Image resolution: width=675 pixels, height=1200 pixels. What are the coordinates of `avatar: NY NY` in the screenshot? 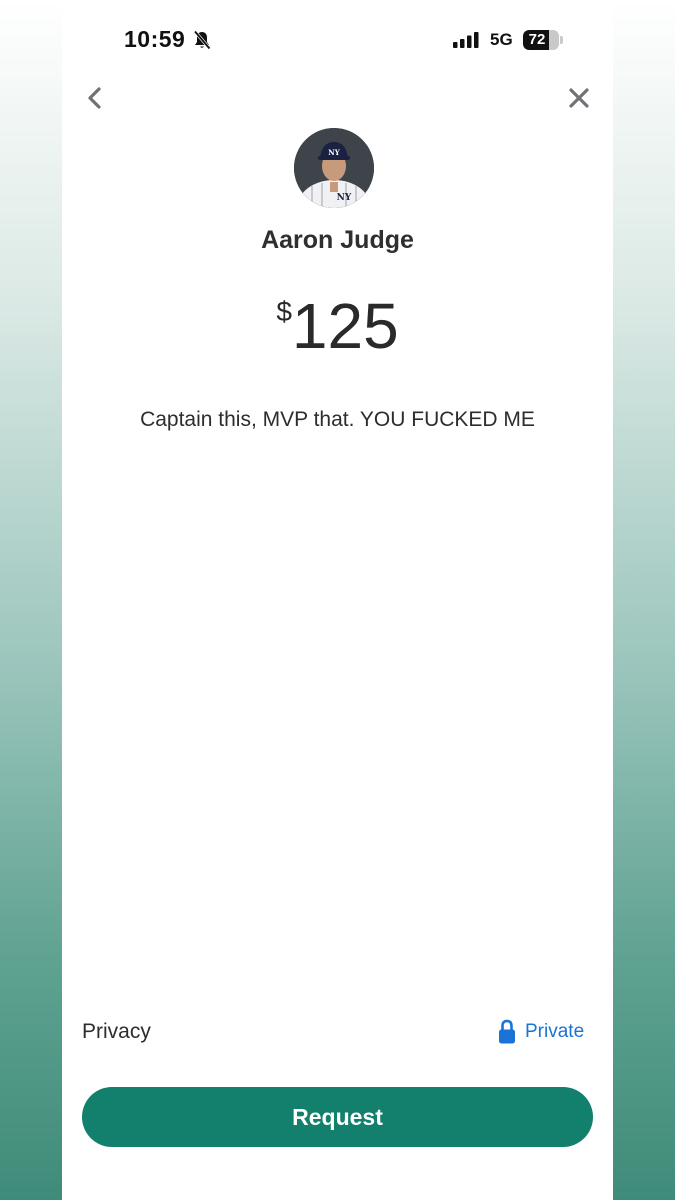 It's located at (334, 168).